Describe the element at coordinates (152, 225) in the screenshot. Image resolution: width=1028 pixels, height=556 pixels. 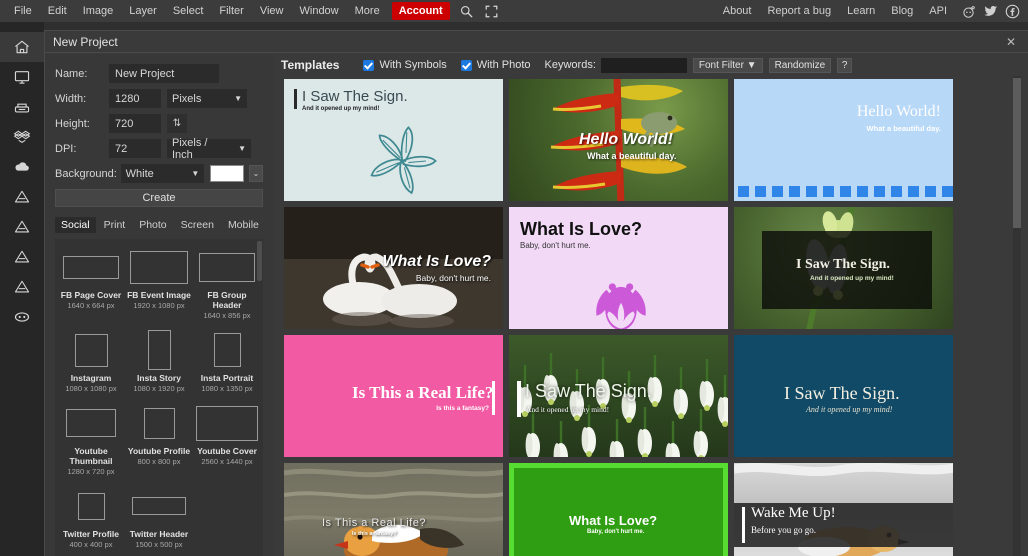
I see `tab-photo: Photo` at that location.